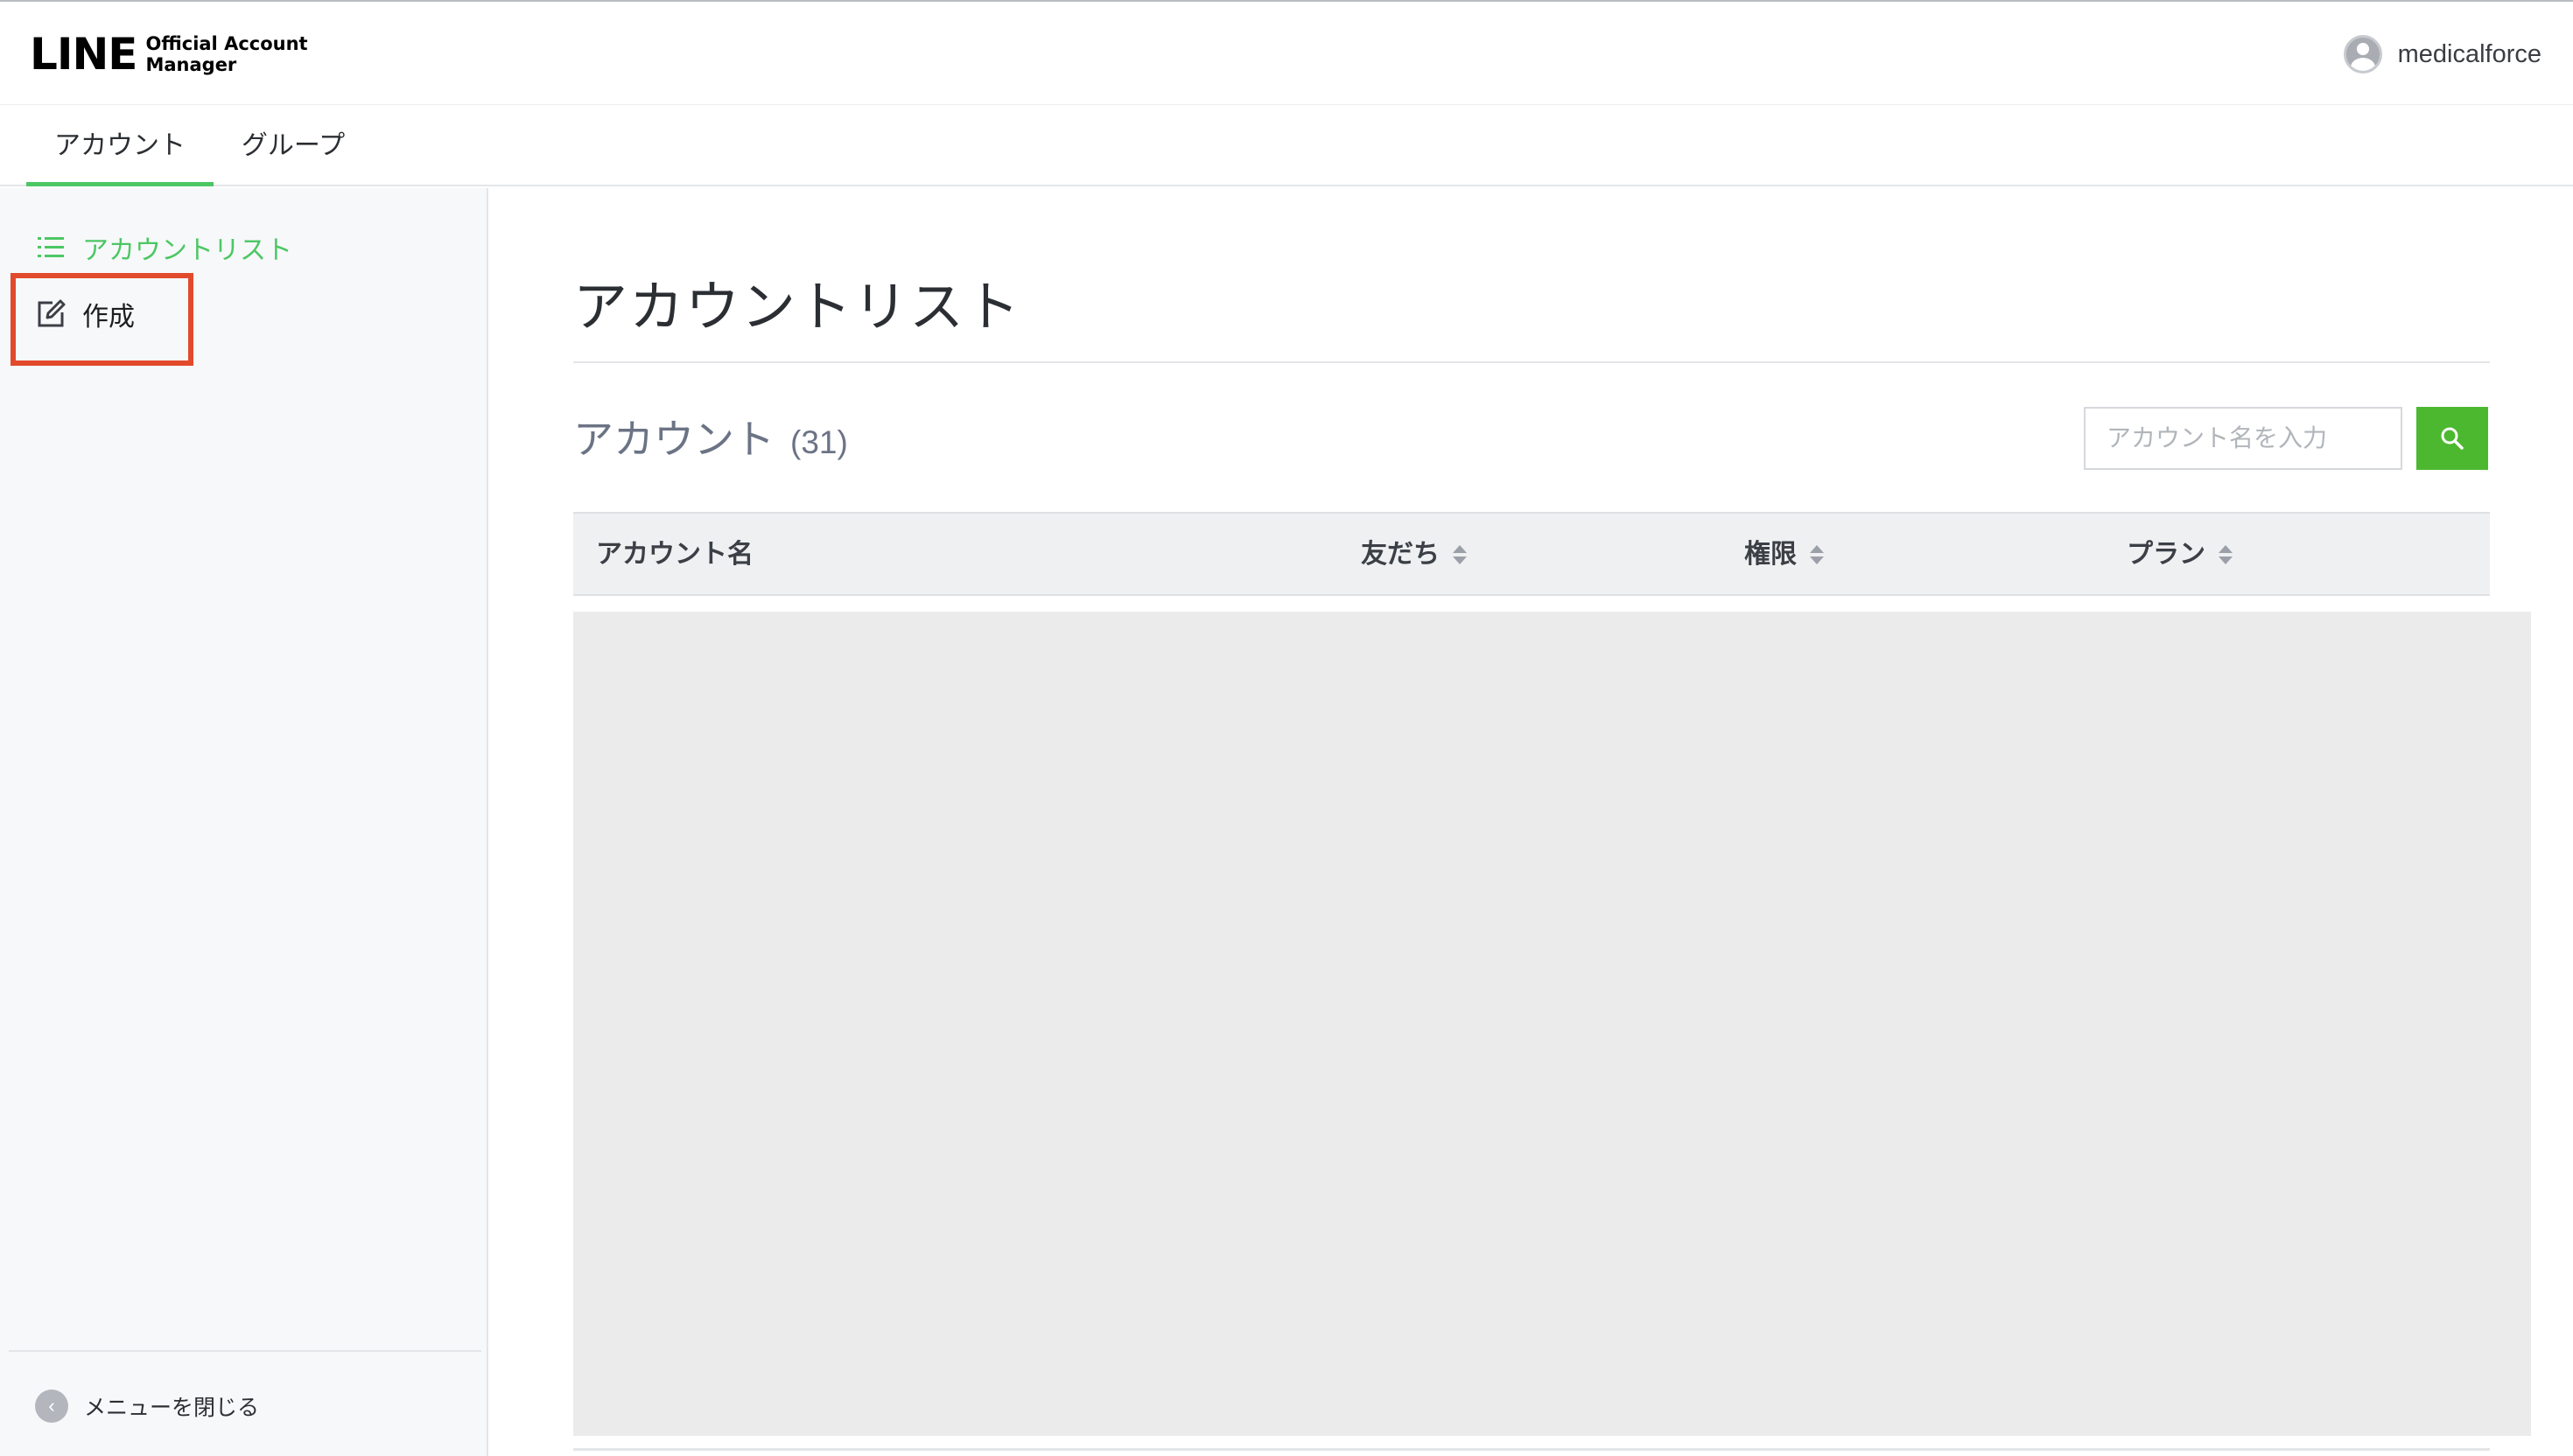  What do you see at coordinates (2166, 554) in the screenshot?
I see `column-label: プラン` at bounding box center [2166, 554].